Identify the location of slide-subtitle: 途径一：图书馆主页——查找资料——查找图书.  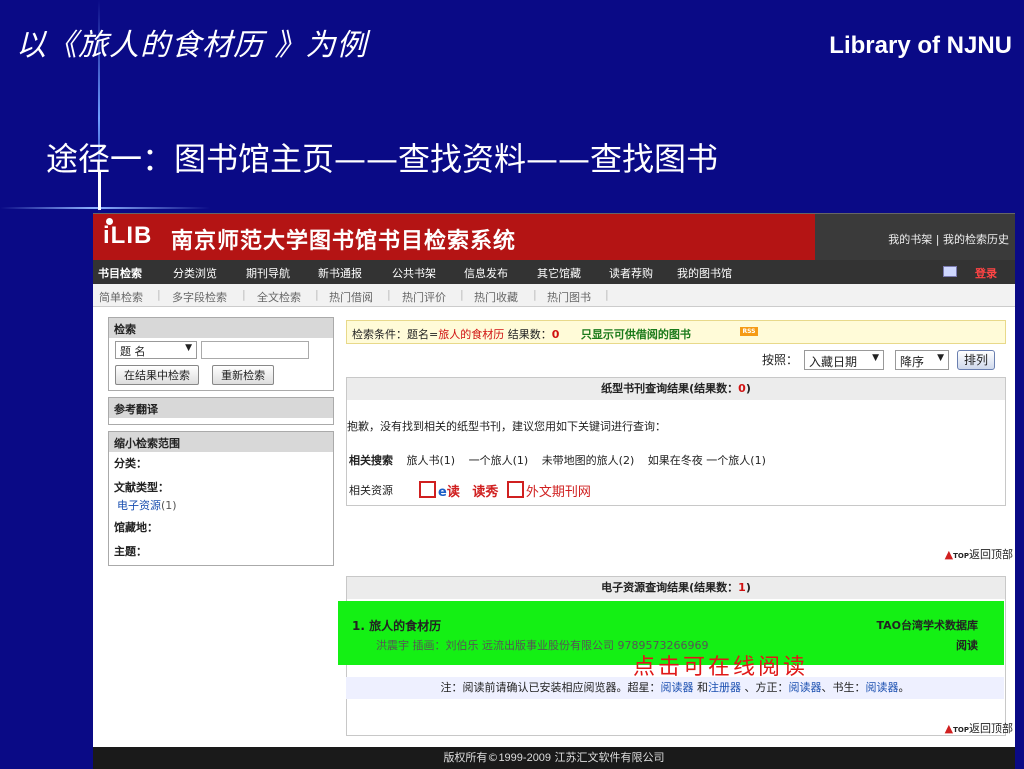
(382, 159).